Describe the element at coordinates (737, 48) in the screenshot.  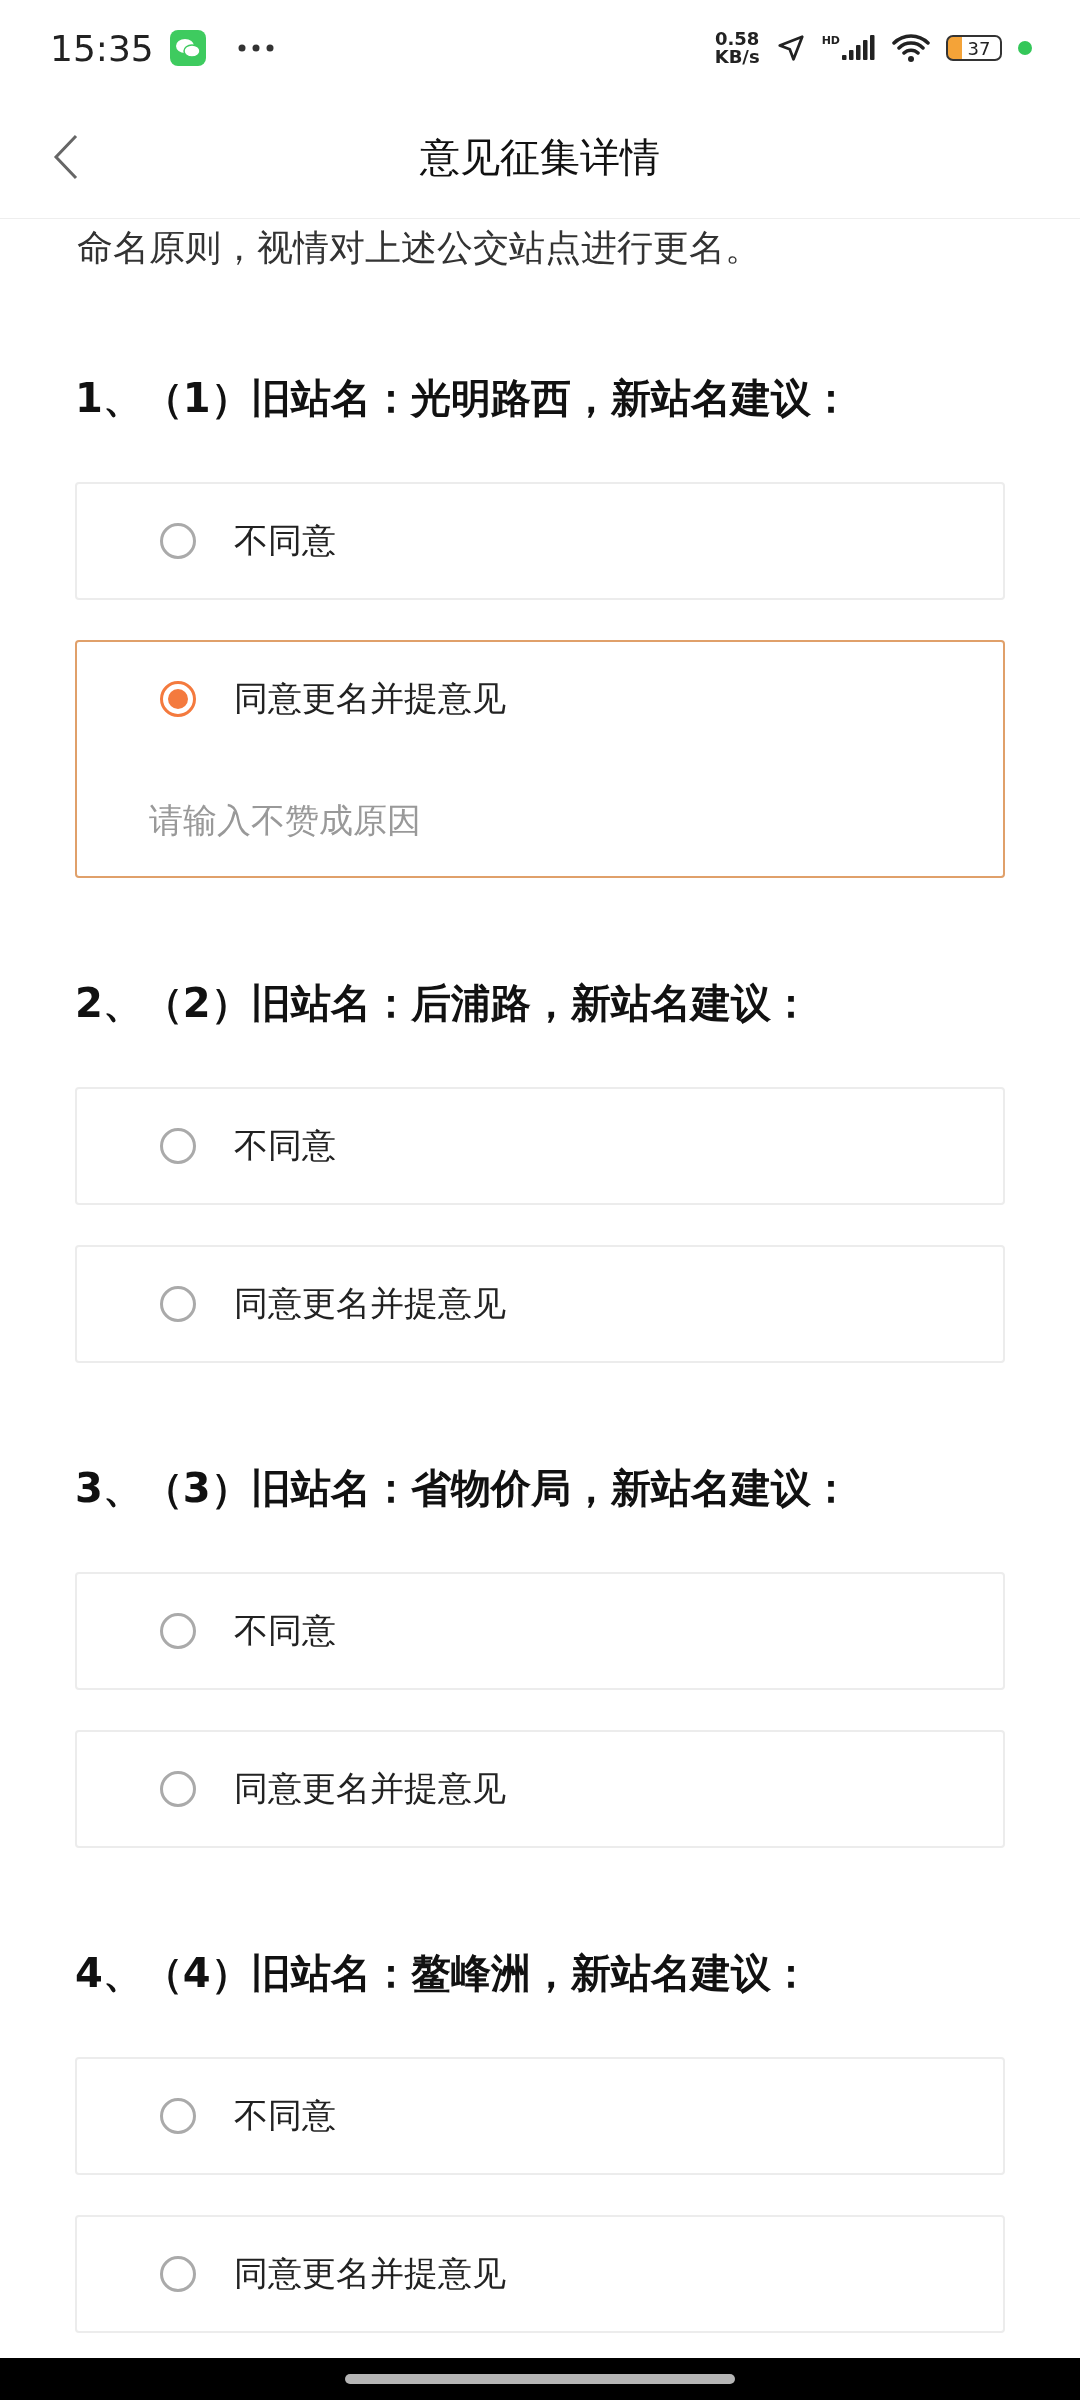
I see `network-speed: 0.58 KB/s` at that location.